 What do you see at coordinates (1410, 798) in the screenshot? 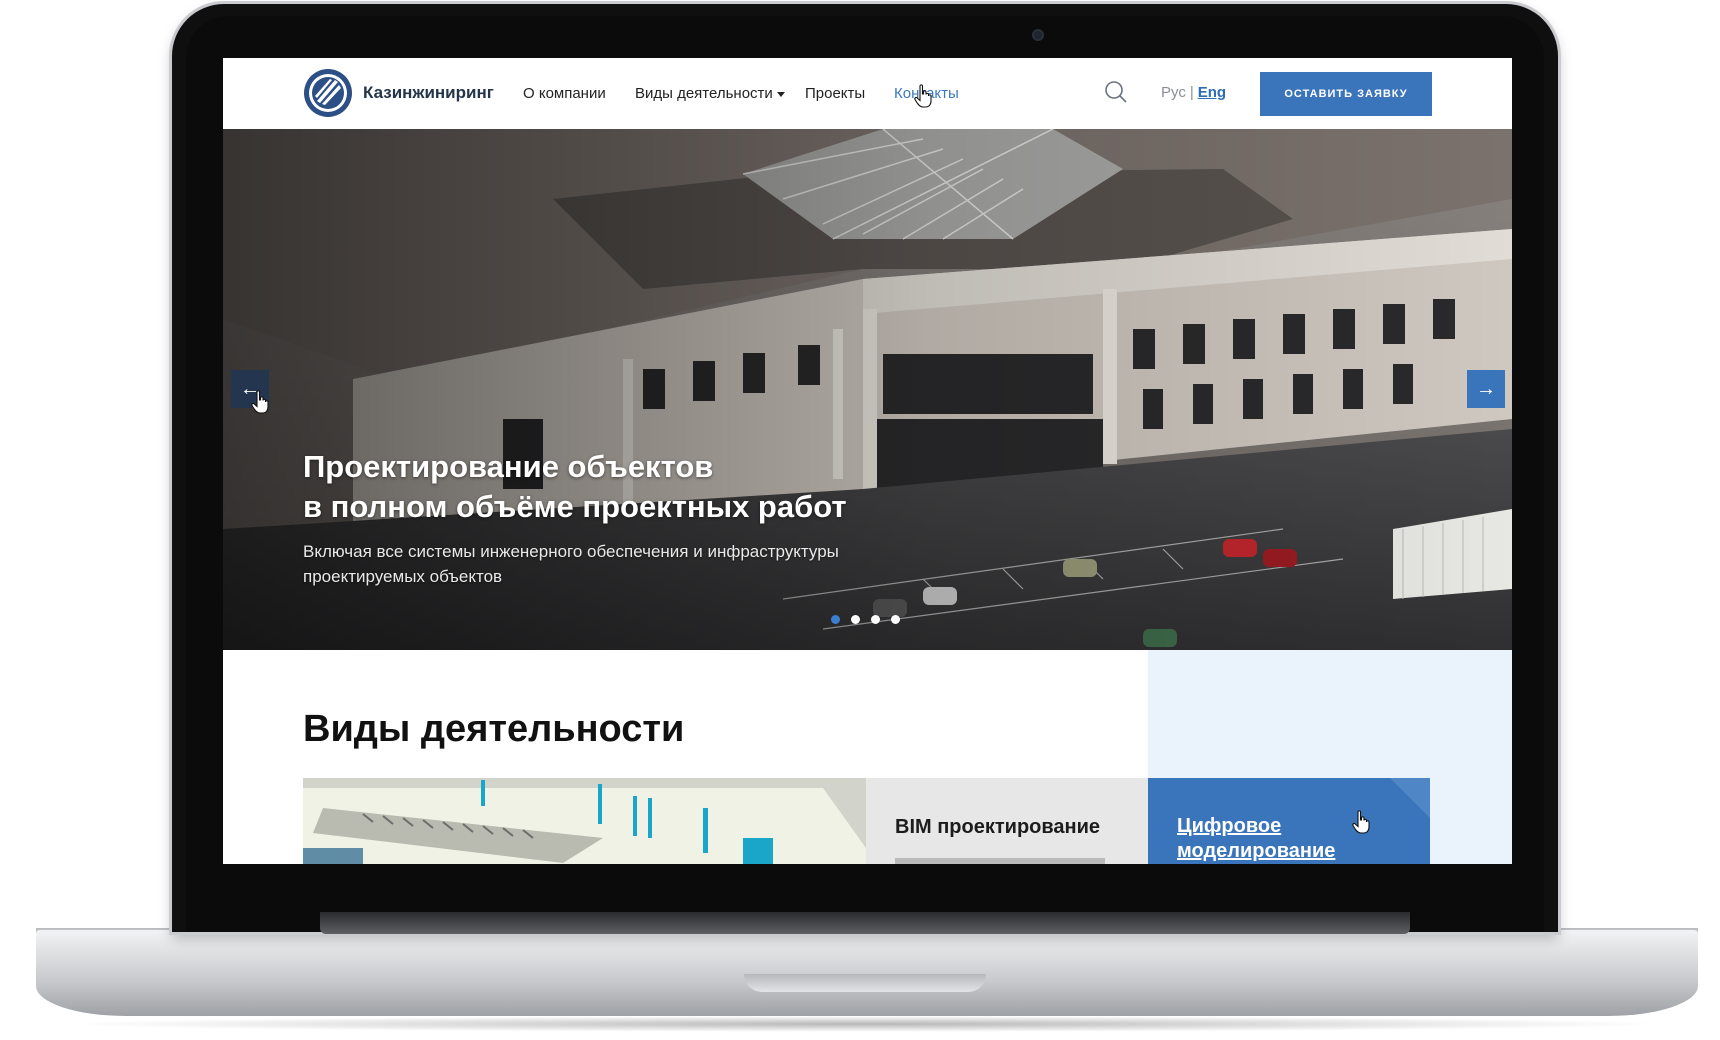
I see `card-corner-accent` at bounding box center [1410, 798].